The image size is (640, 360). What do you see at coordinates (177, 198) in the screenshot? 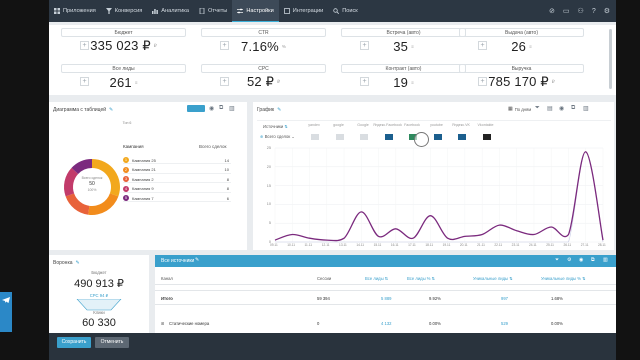
I see `legend-row: 5 Кампания 7 6` at bounding box center [177, 198].